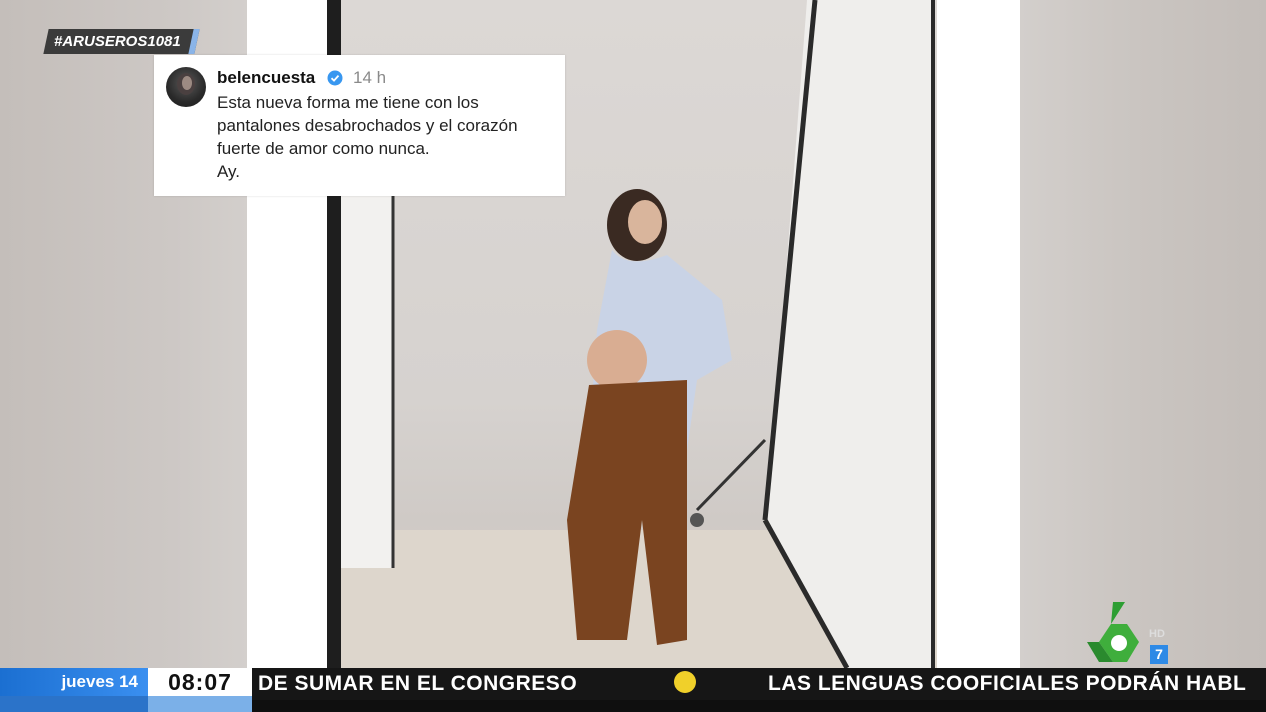 Image resolution: width=1266 pixels, height=712 pixels. Describe the element at coordinates (121, 41) in the screenshot. I see `hashtag-label: #ARUSEROS1081` at that location.